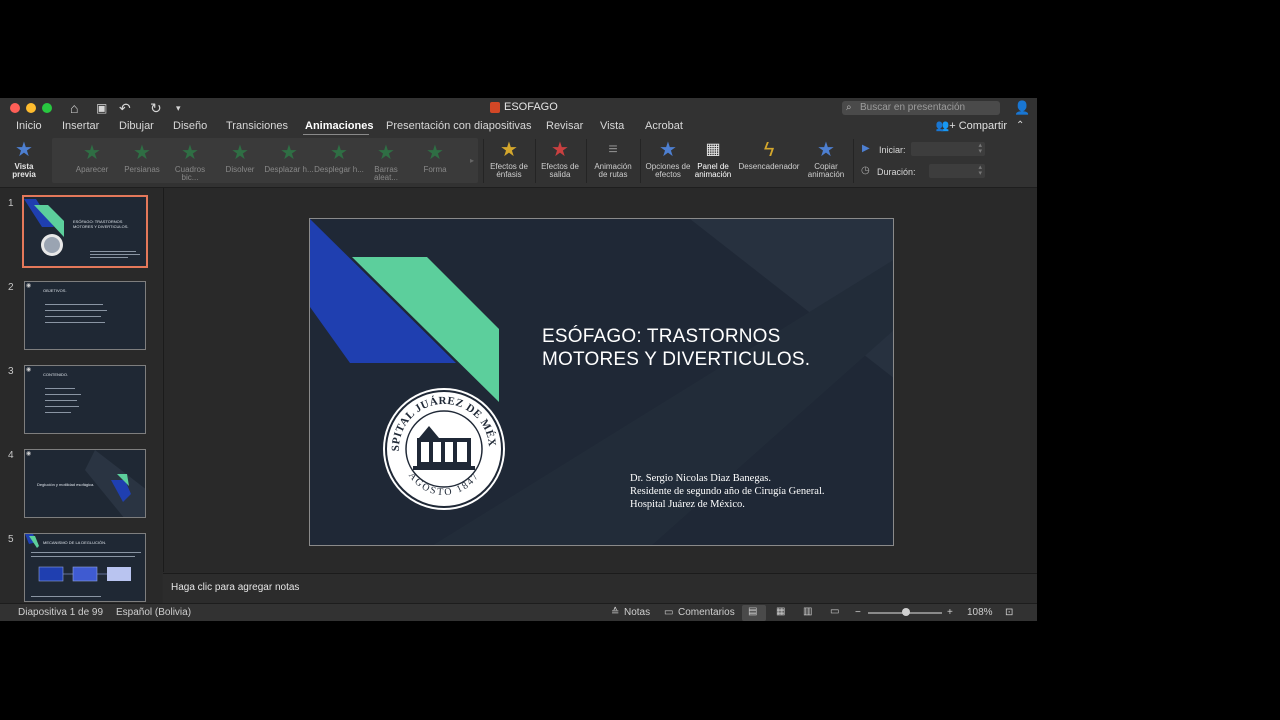 The image size is (1280, 720). I want to click on tab-revisar: Revisar, so click(564, 126).